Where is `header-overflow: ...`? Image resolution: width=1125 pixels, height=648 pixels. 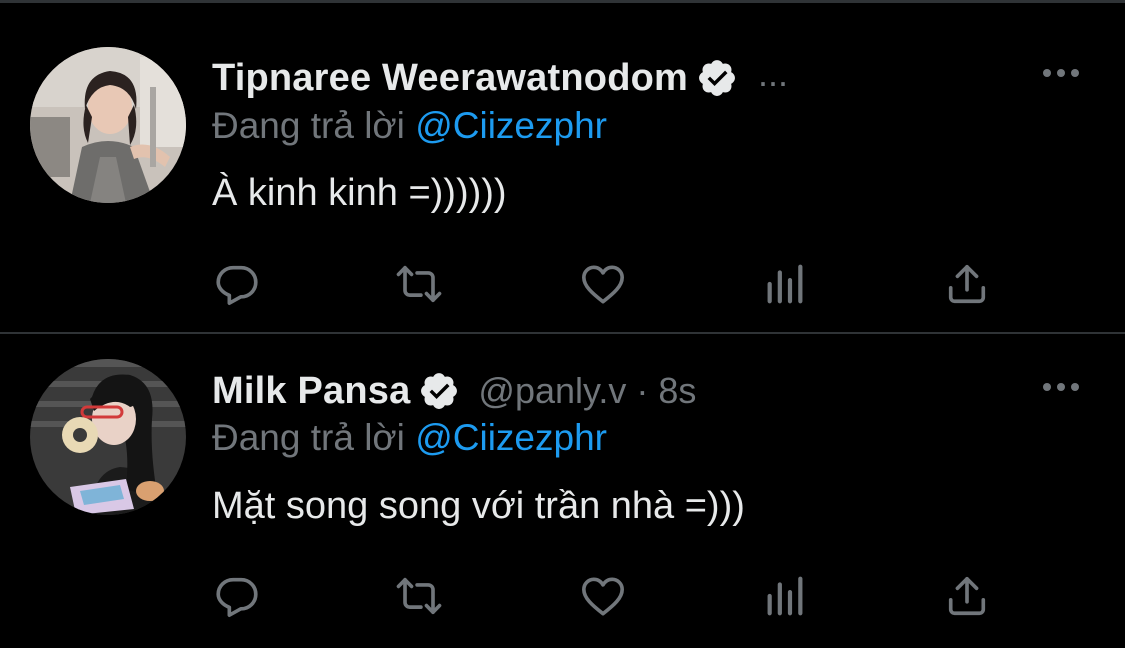 header-overflow: ... is located at coordinates (773, 73).